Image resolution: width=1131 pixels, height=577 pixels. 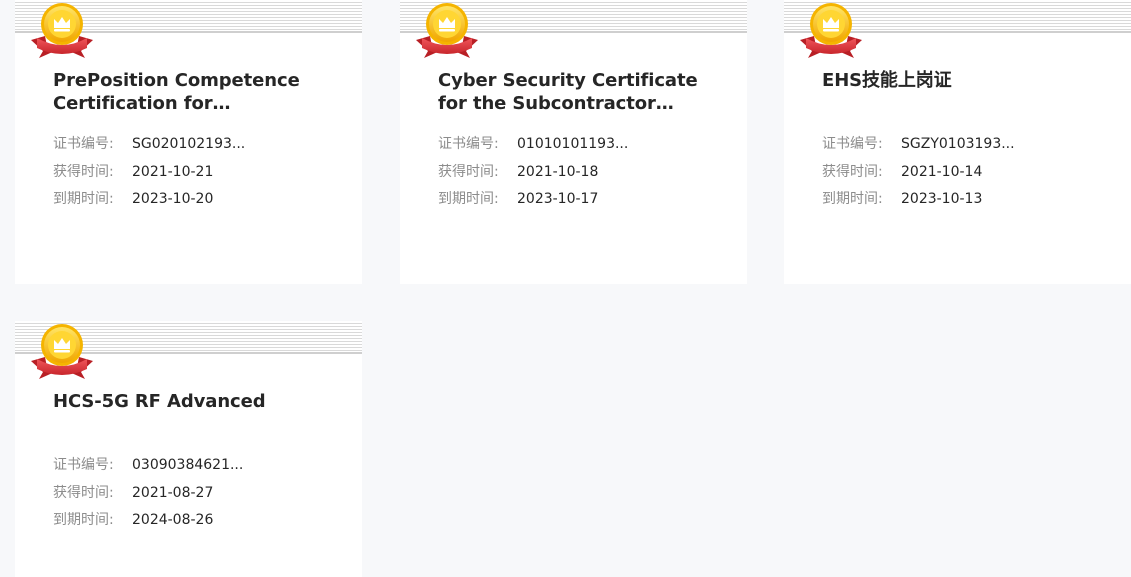 I want to click on obtained-date-value: 2021-10-18, so click(x=558, y=171).